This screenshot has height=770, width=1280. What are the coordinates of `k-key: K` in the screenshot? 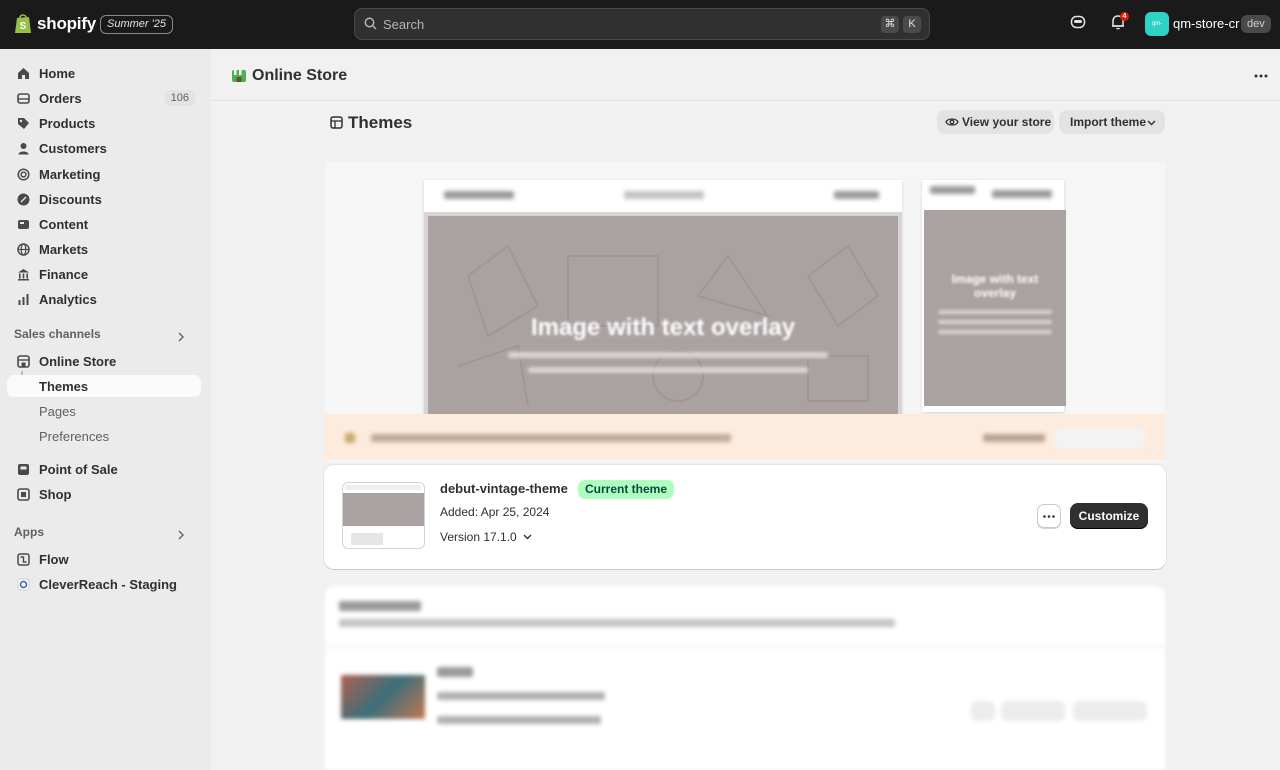 It's located at (912, 24).